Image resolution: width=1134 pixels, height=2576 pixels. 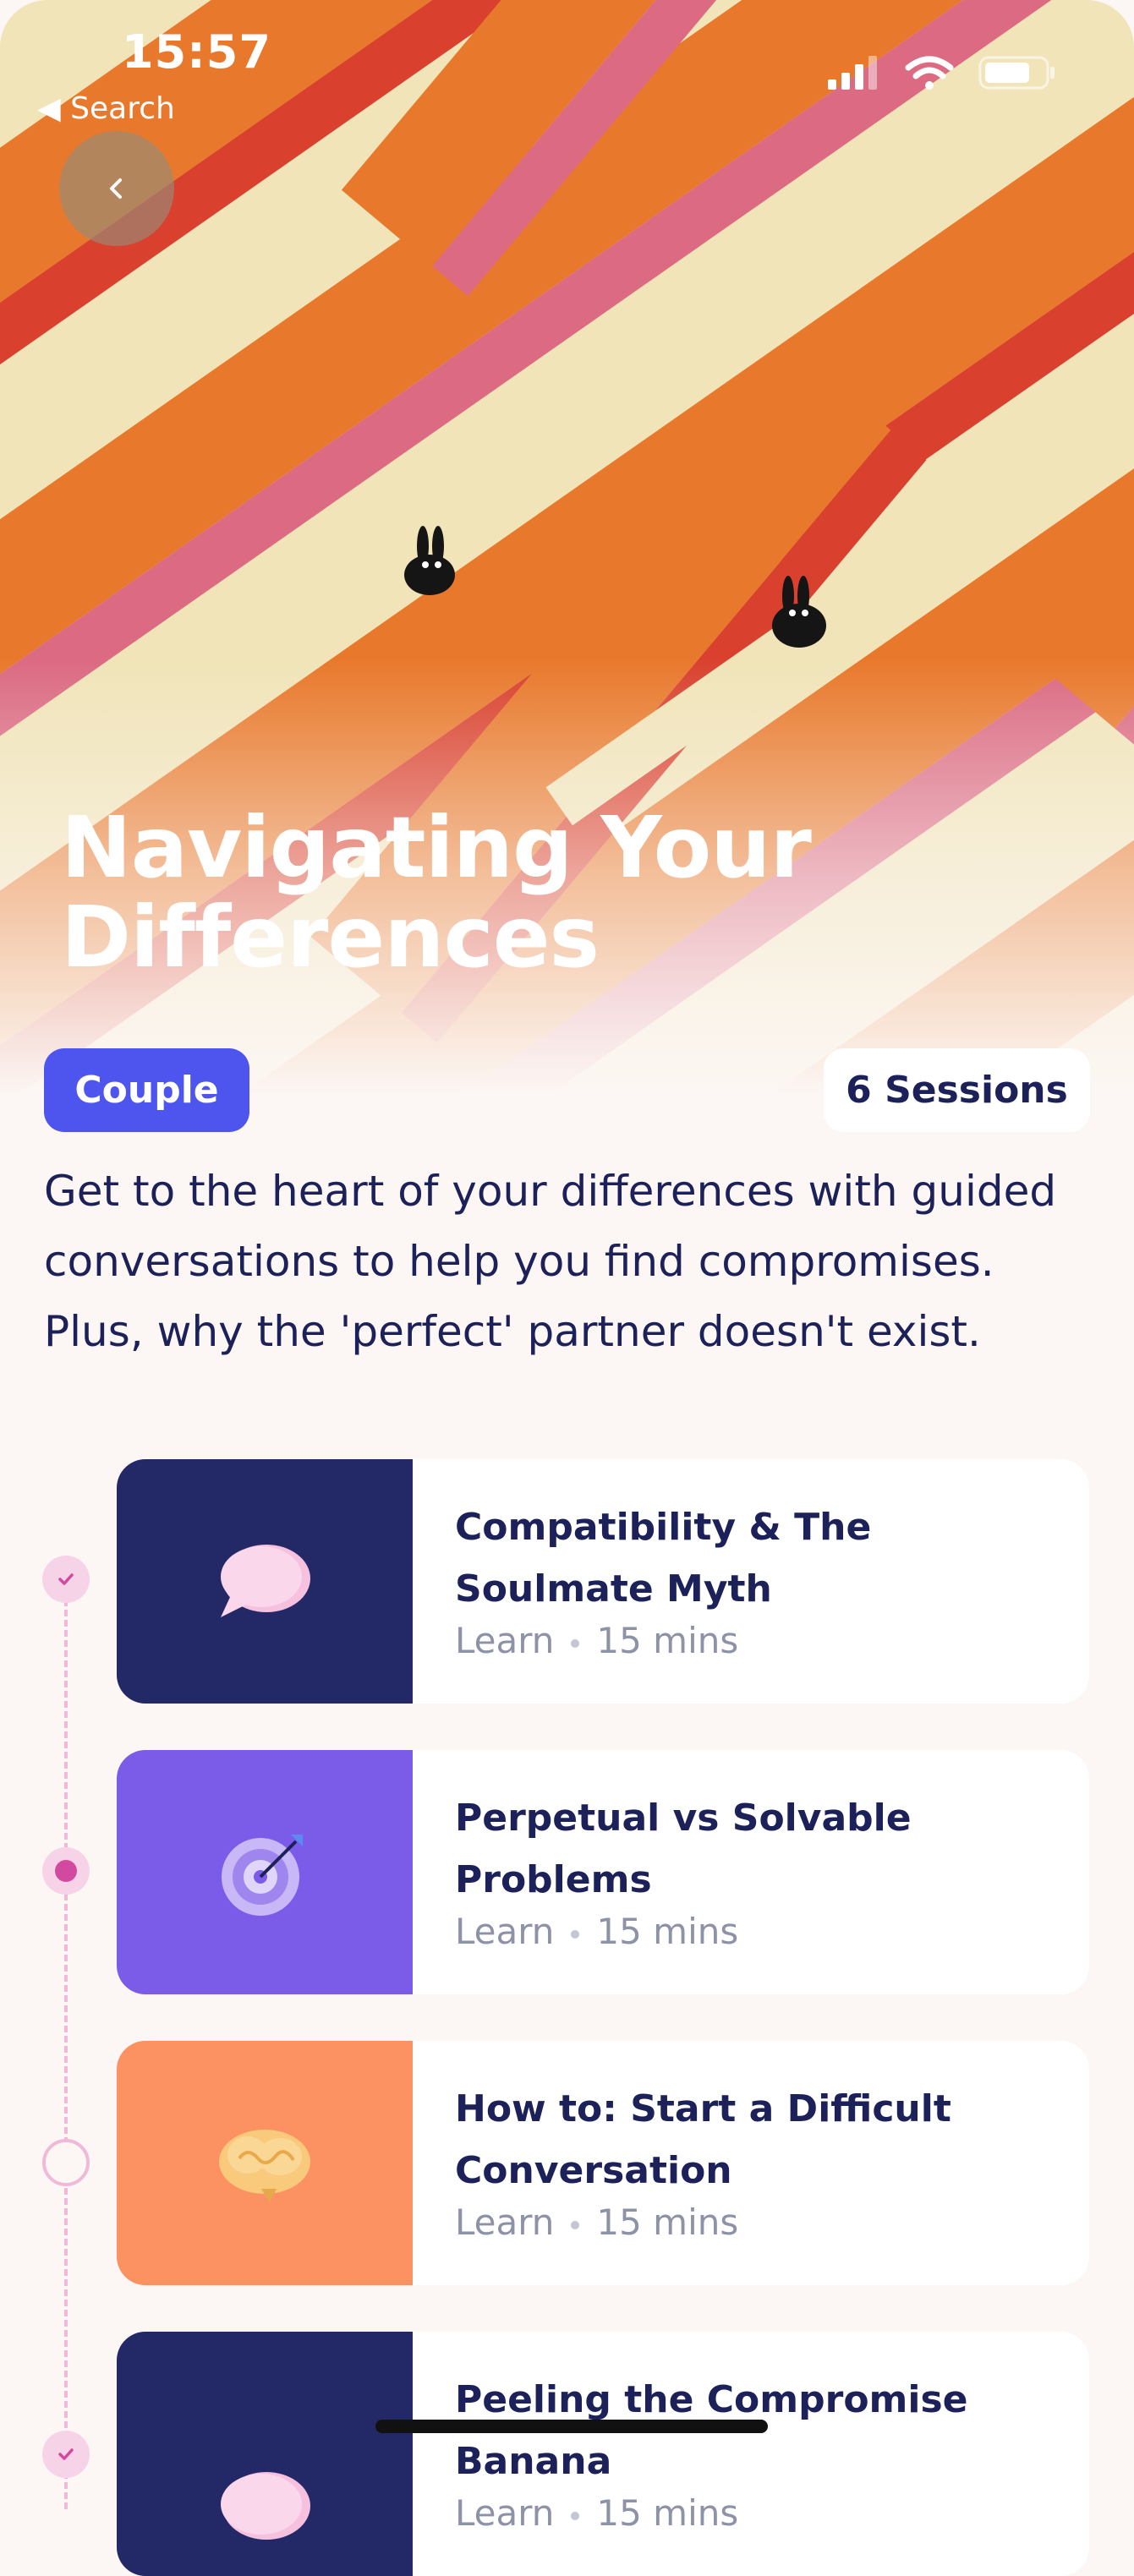 I want to click on session-title: Compatibility & The Soulmate Myth, so click(x=663, y=1558).